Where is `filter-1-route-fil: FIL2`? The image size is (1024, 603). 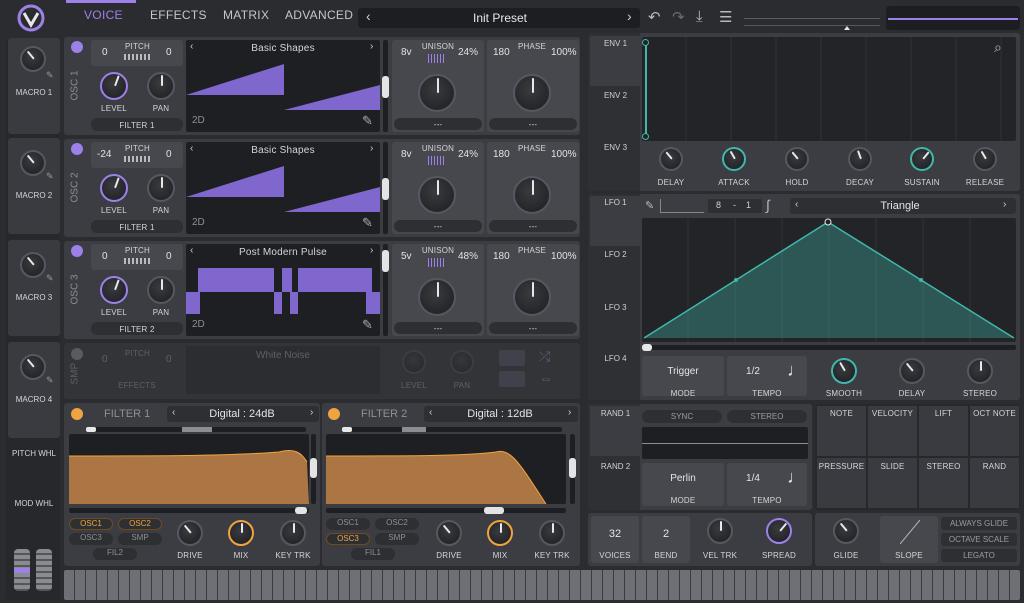 filter-1-route-fil: FIL2 is located at coordinates (115, 554).